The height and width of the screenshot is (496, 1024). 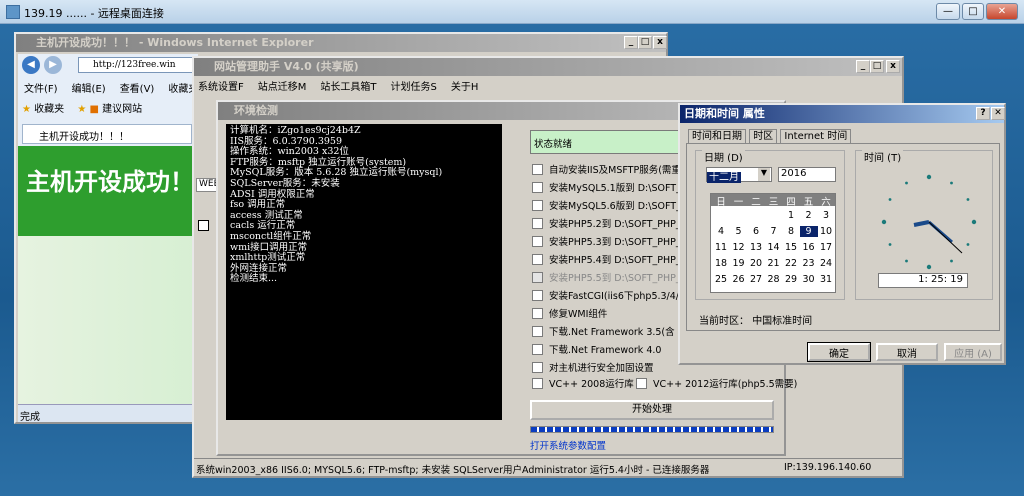 What do you see at coordinates (791, 279) in the screenshot?
I see `calendar-day: 29` at bounding box center [791, 279].